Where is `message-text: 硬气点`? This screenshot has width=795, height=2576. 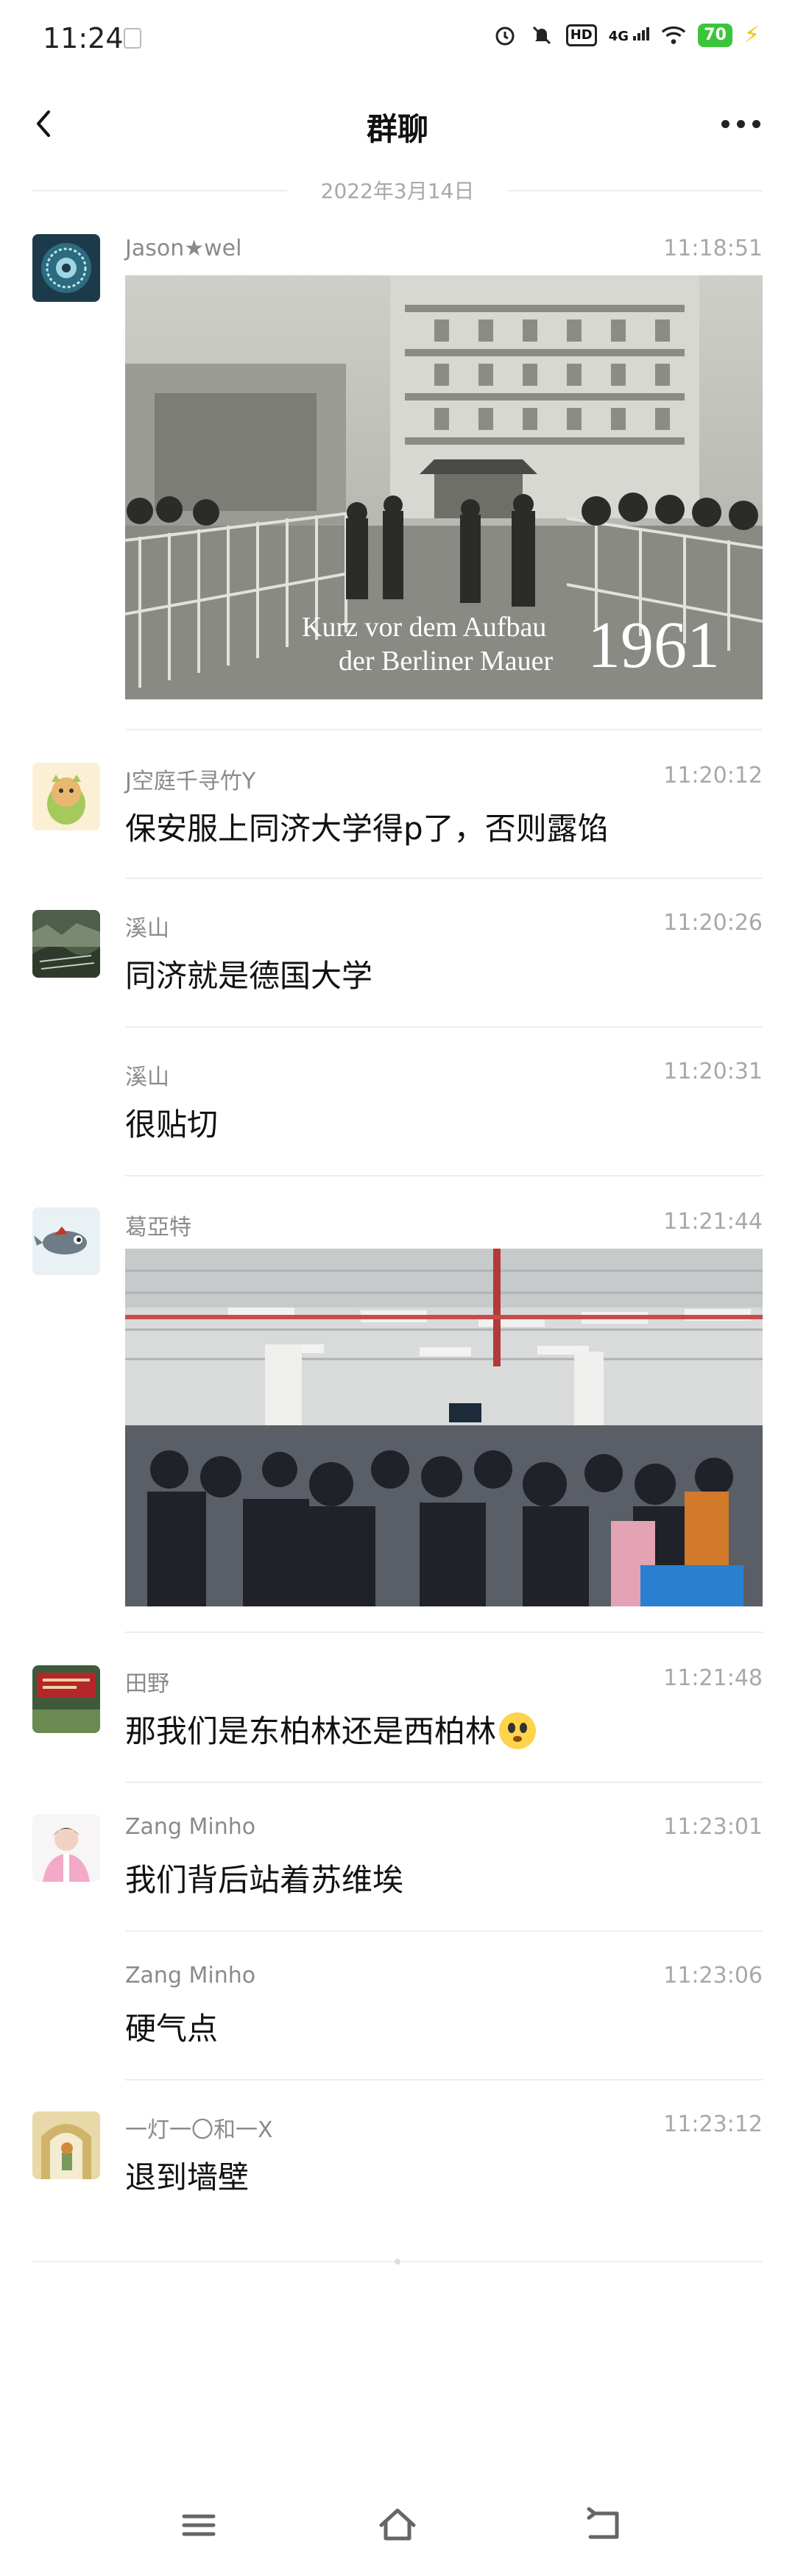
message-text: 硬气点 is located at coordinates (171, 2026).